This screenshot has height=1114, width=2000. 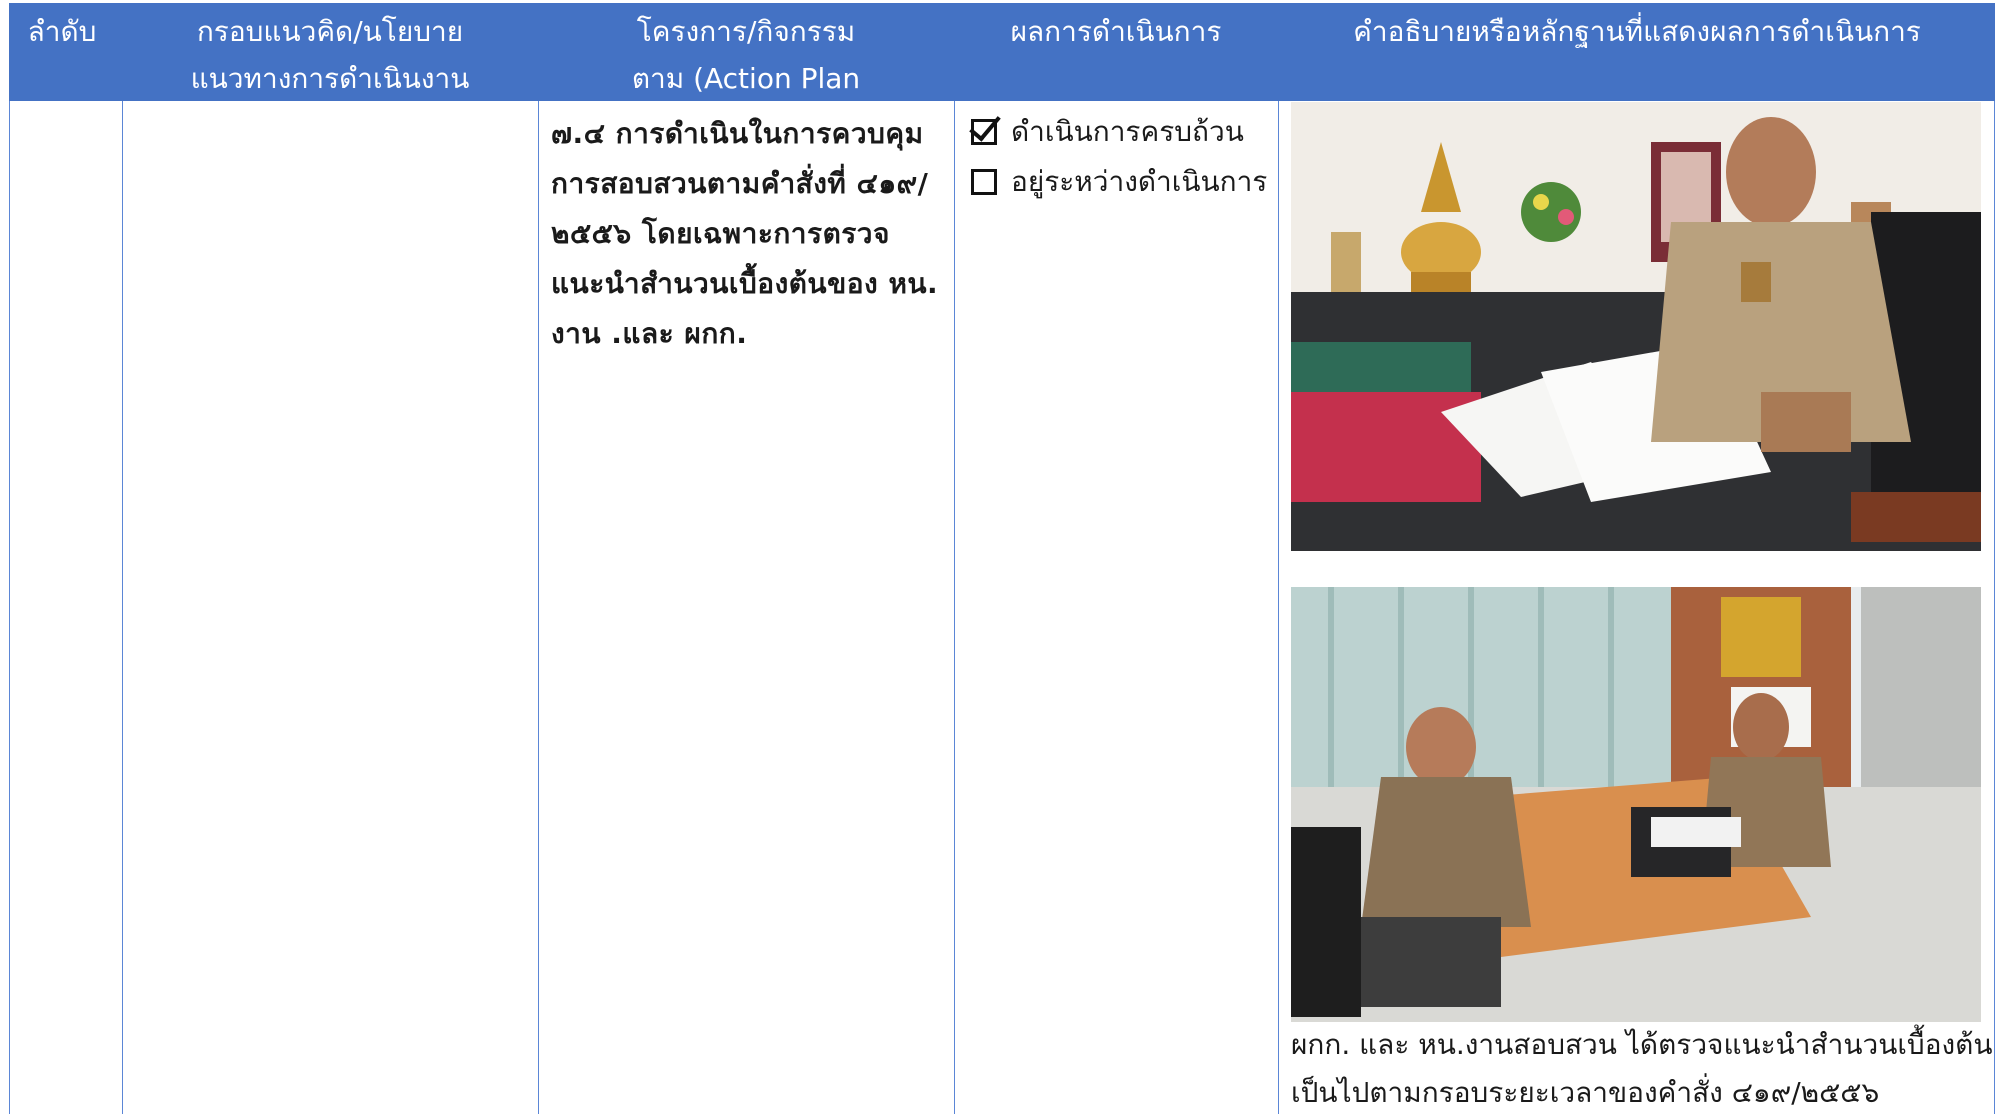 I want to click on result-option-label: อยู่ระหว่างดำเนินการ, so click(x=1139, y=181).